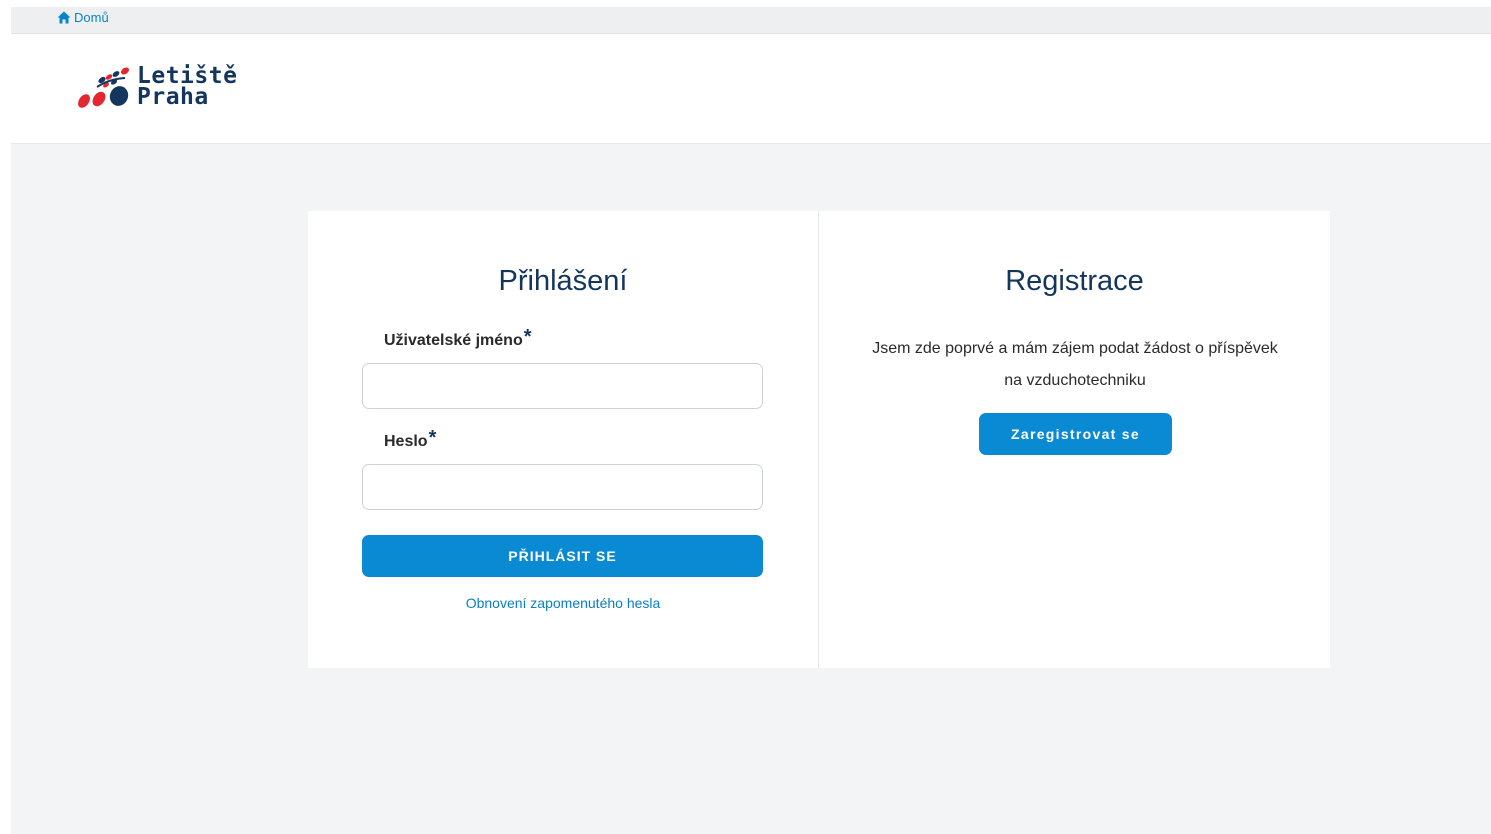 The width and height of the screenshot is (1491, 834). What do you see at coordinates (432, 438) in the screenshot?
I see `password-required-mark: *` at bounding box center [432, 438].